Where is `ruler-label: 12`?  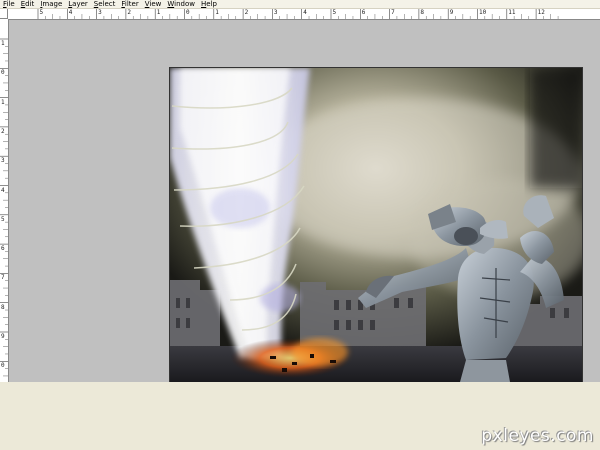 ruler-label: 12 is located at coordinates (541, 12).